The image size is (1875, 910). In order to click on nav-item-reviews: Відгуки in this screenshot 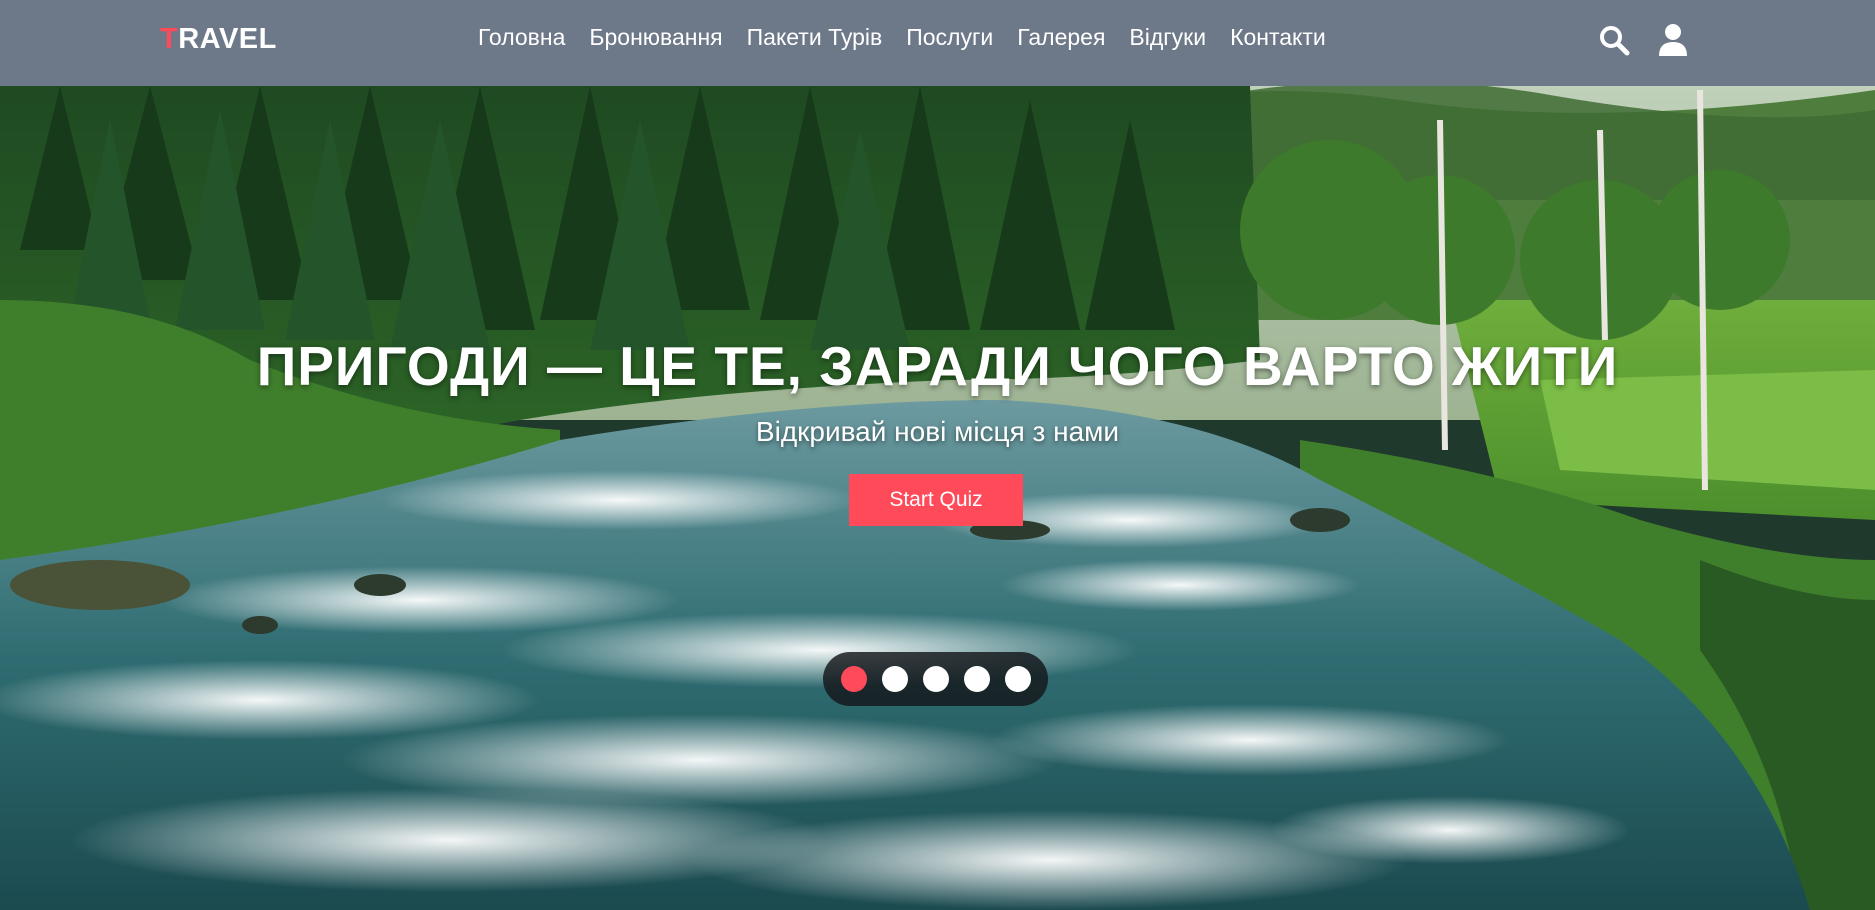, I will do `click(1167, 37)`.